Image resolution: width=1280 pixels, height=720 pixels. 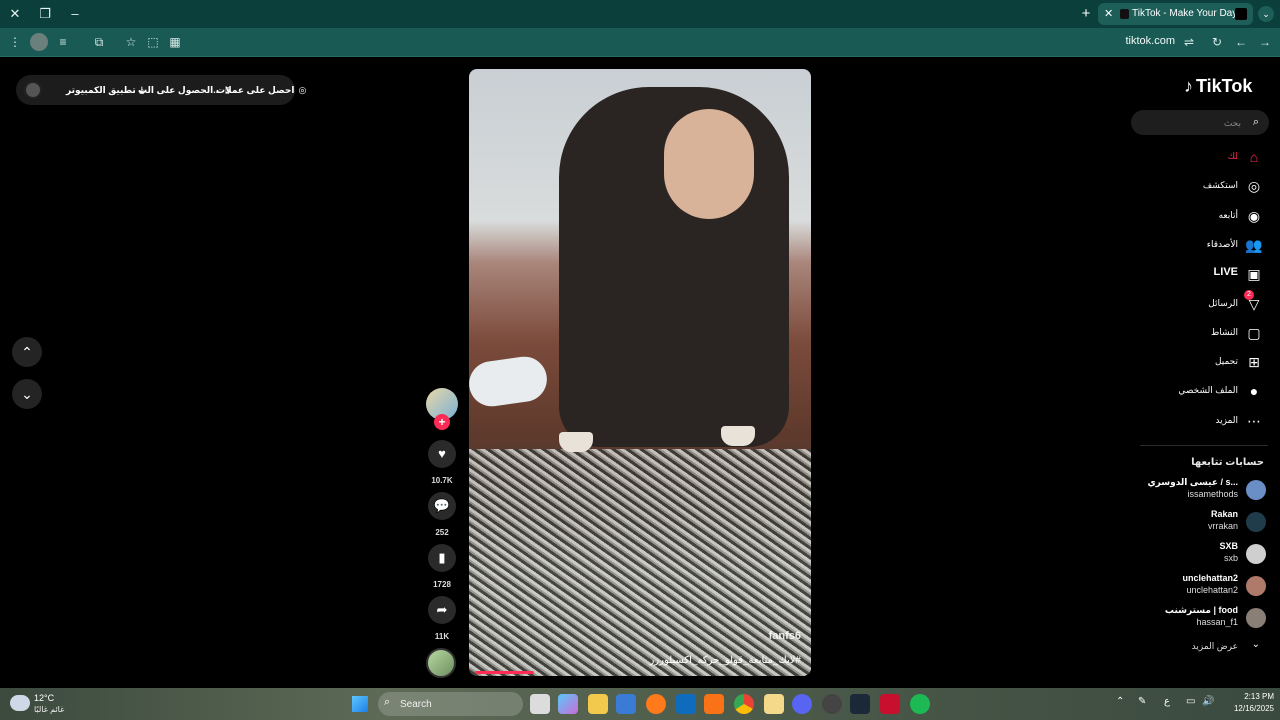 I want to click on like-button: ♥, so click(x=442, y=454).